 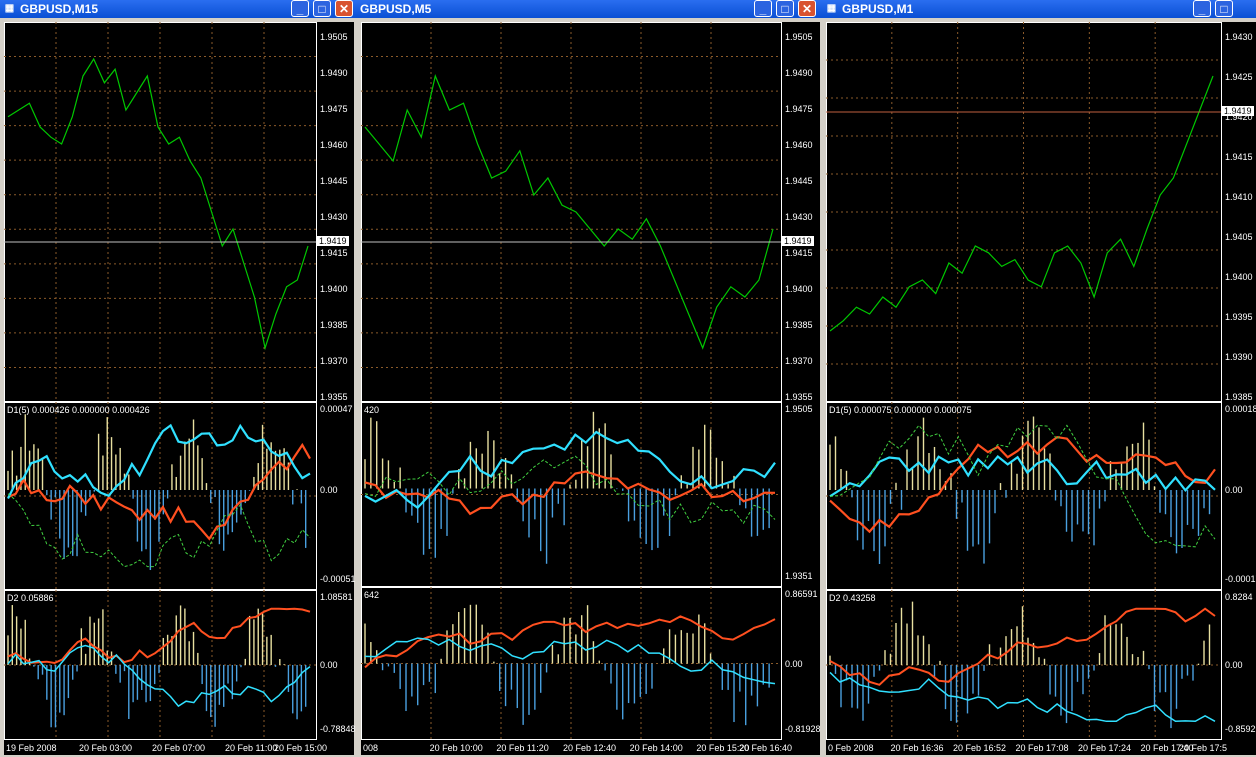 I want to click on indicator-top-label: 0.00047, so click(x=336, y=409).